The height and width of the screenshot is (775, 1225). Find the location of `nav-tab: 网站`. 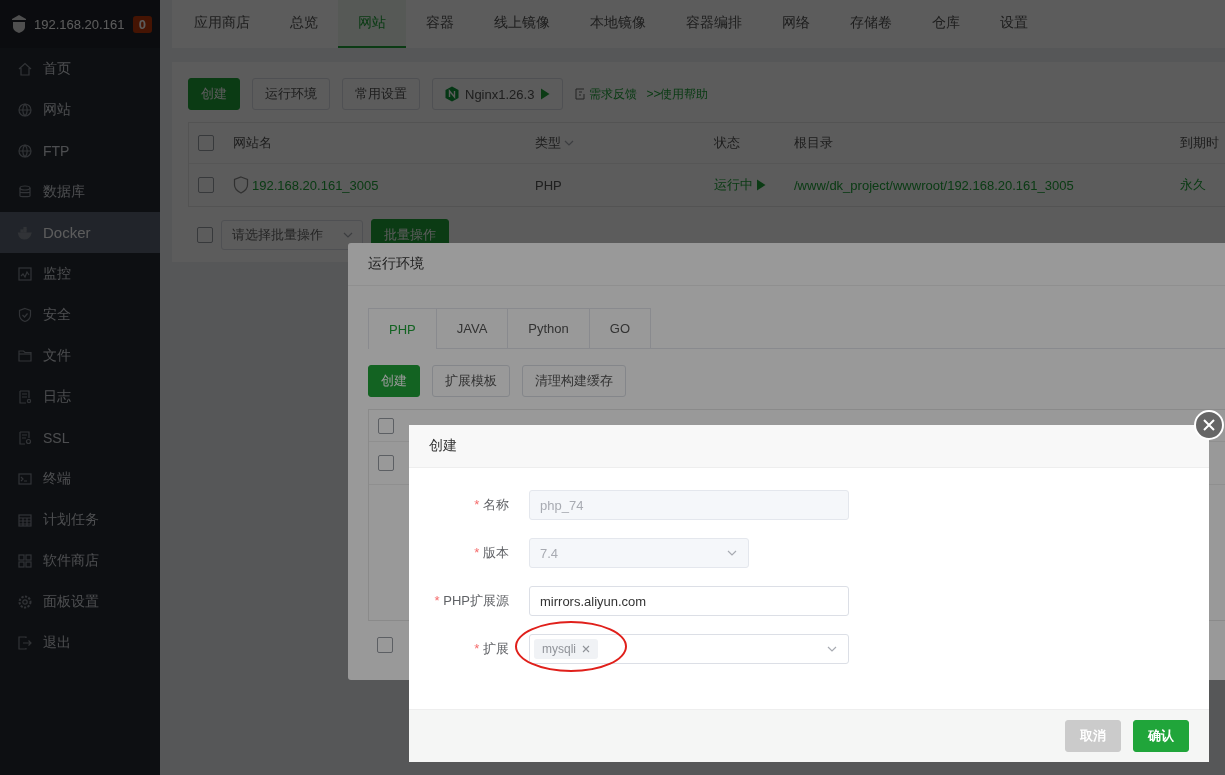

nav-tab: 网站 is located at coordinates (372, 24).